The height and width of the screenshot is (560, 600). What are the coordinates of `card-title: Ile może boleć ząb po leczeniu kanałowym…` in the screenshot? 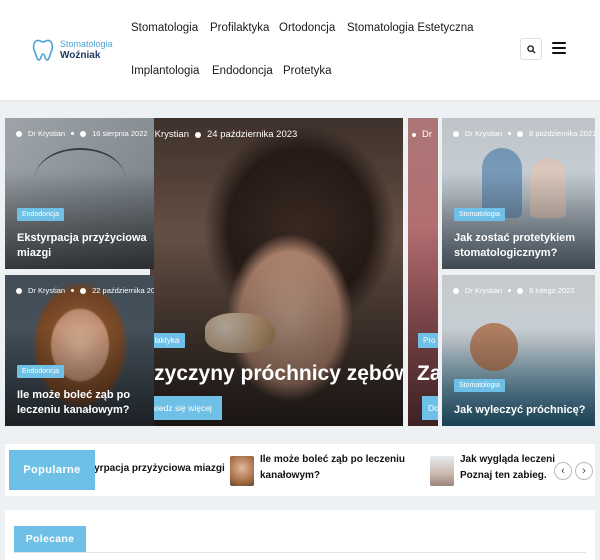 It's located at (83, 403).